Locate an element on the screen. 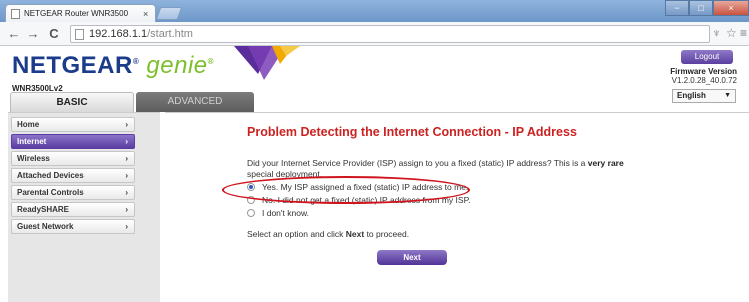 This screenshot has width=749, height=302. sidebar-item-label: Parental Controls is located at coordinates (50, 192).